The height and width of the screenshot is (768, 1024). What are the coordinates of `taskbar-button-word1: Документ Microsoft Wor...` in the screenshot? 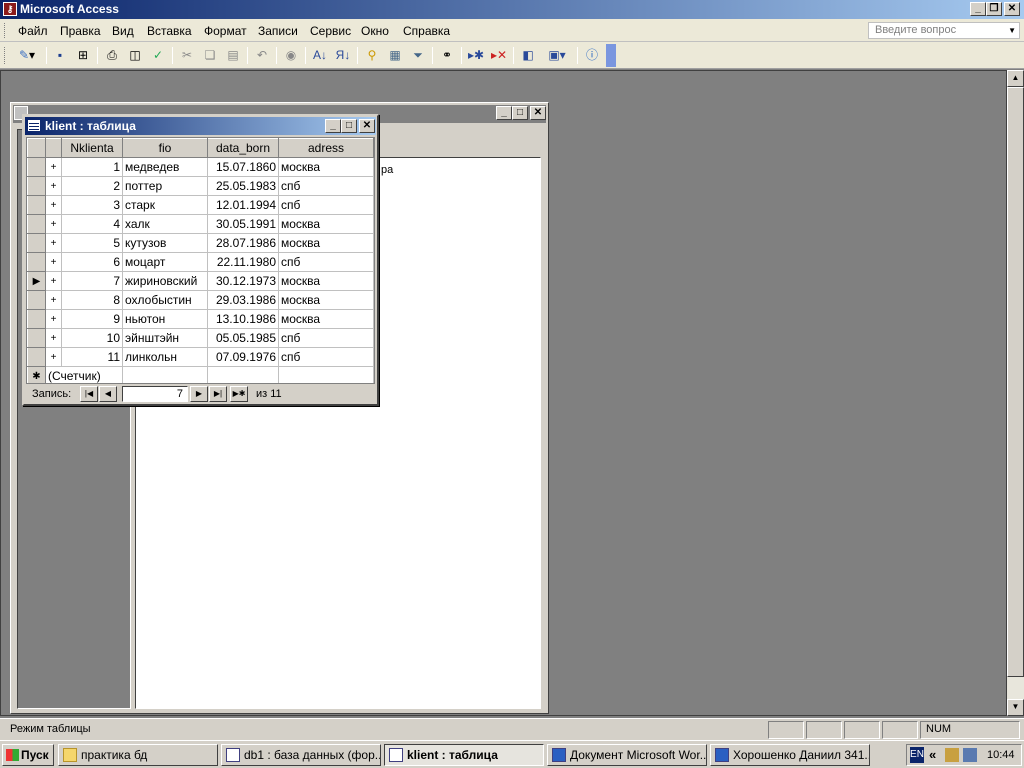 It's located at (627, 755).